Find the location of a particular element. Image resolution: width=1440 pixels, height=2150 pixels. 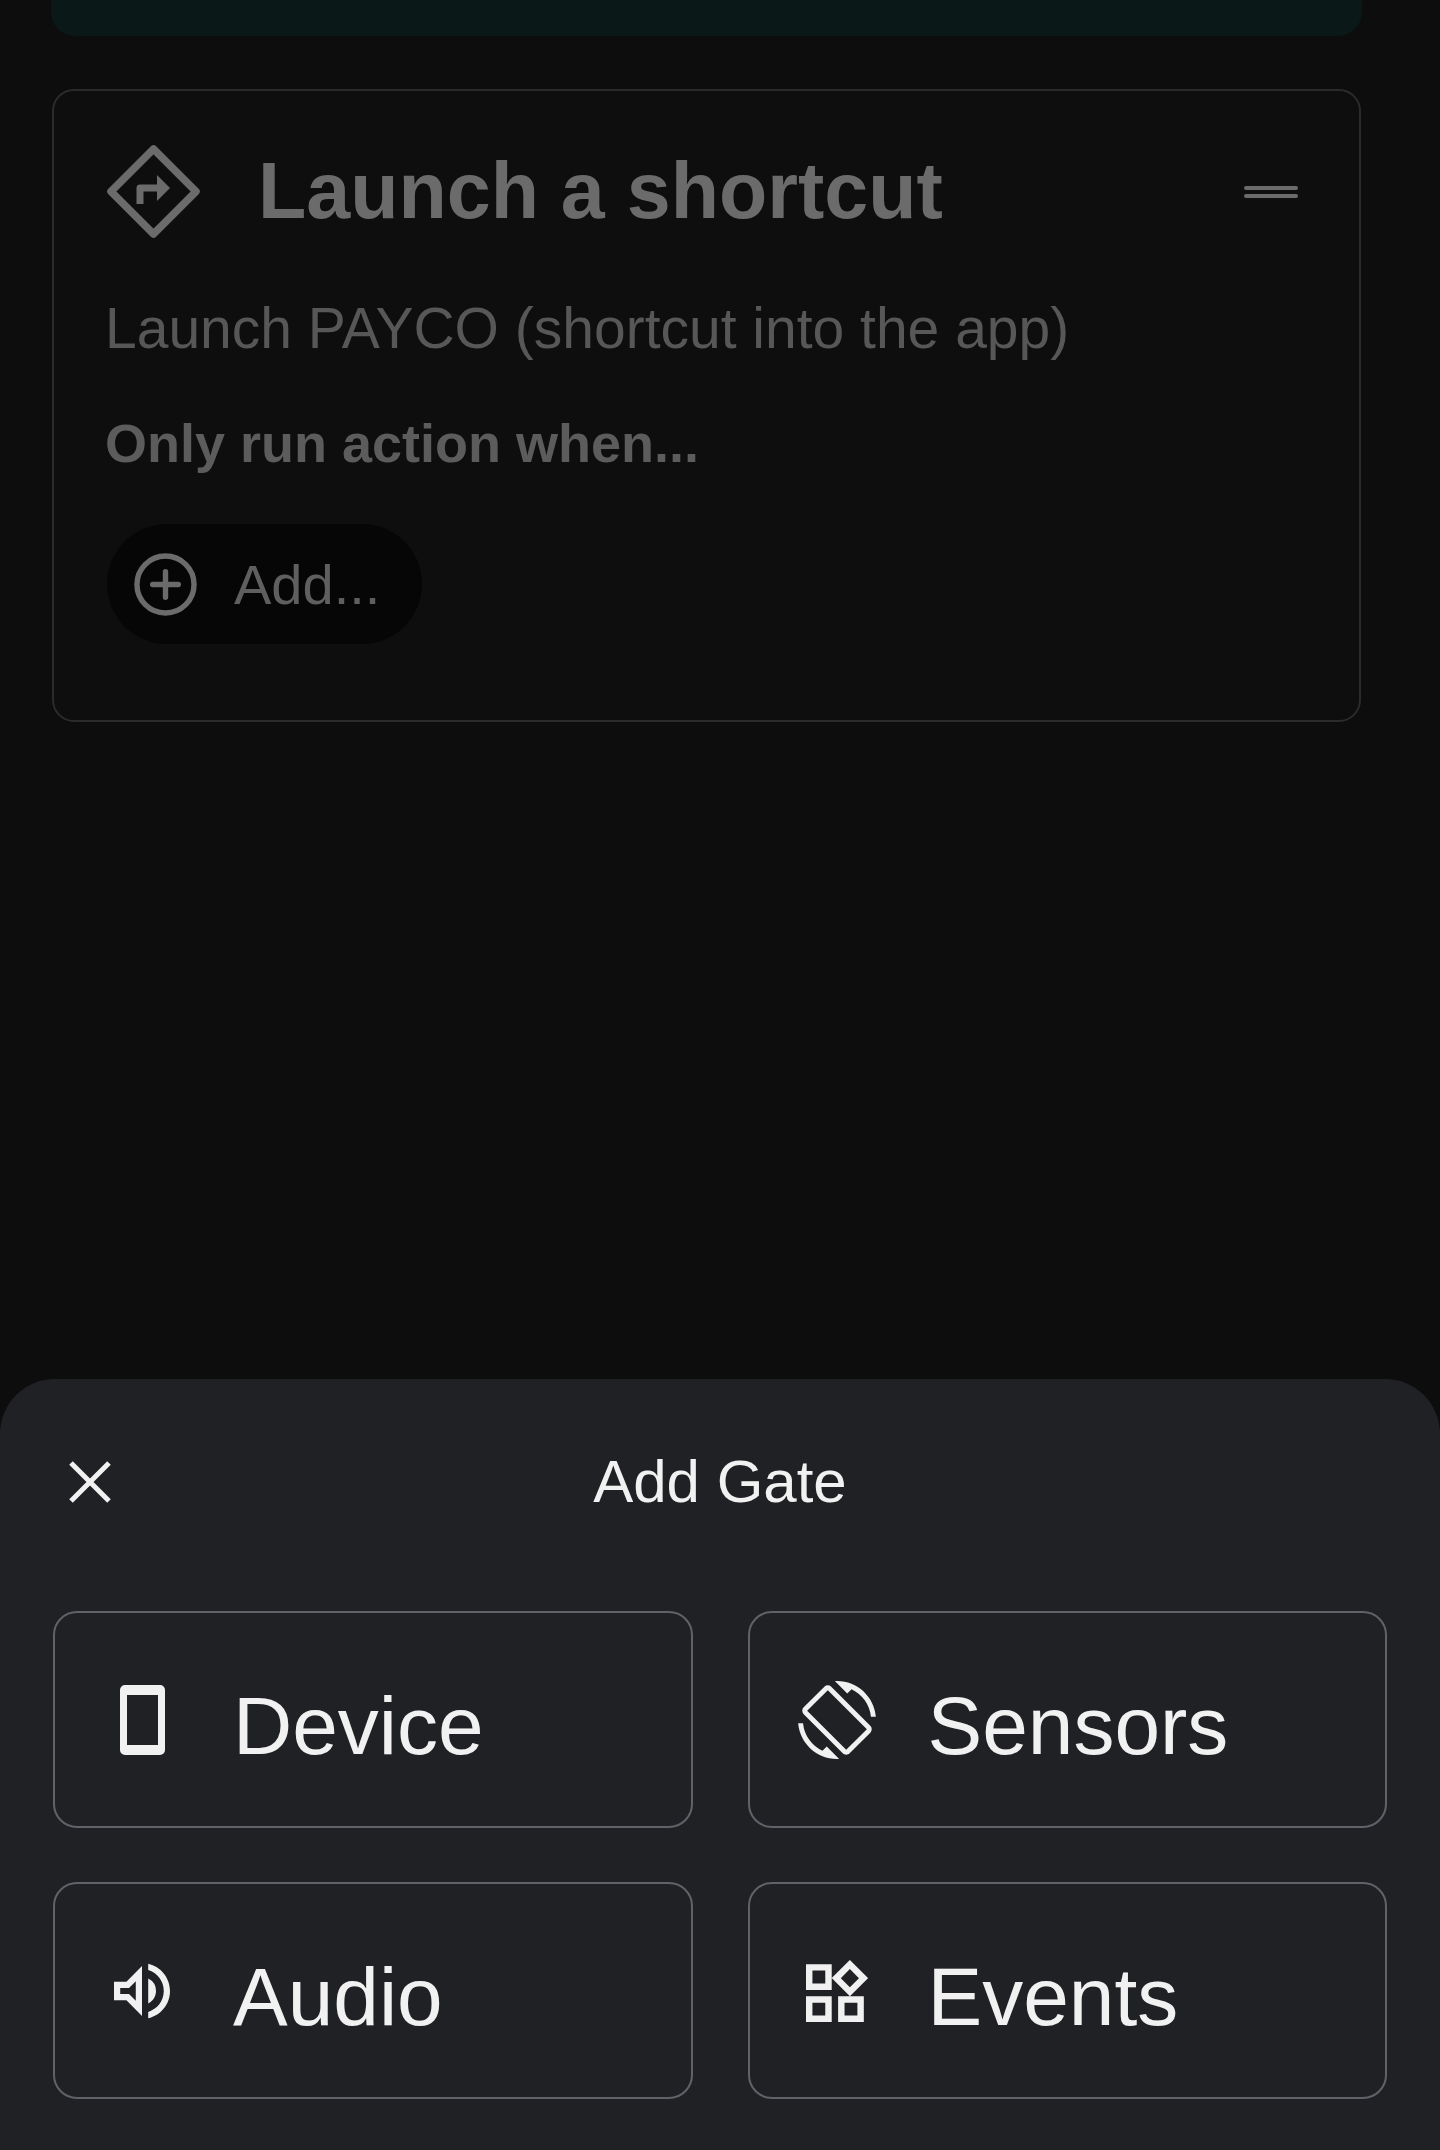

speaker-icon is located at coordinates (142, 1990).